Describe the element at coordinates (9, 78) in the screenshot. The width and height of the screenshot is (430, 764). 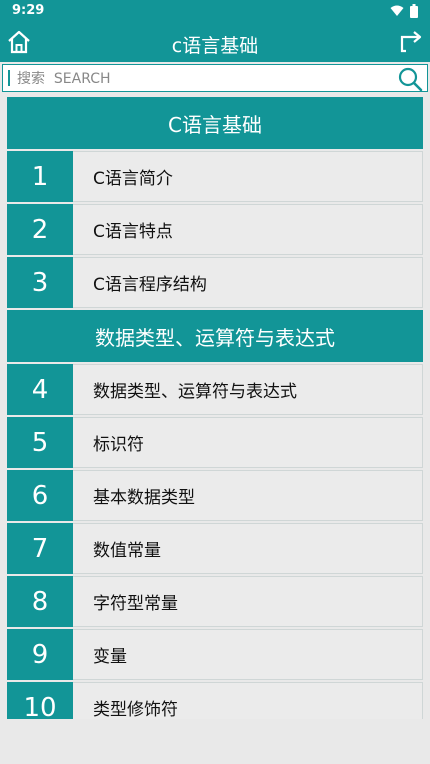
I see `text-cursor` at that location.